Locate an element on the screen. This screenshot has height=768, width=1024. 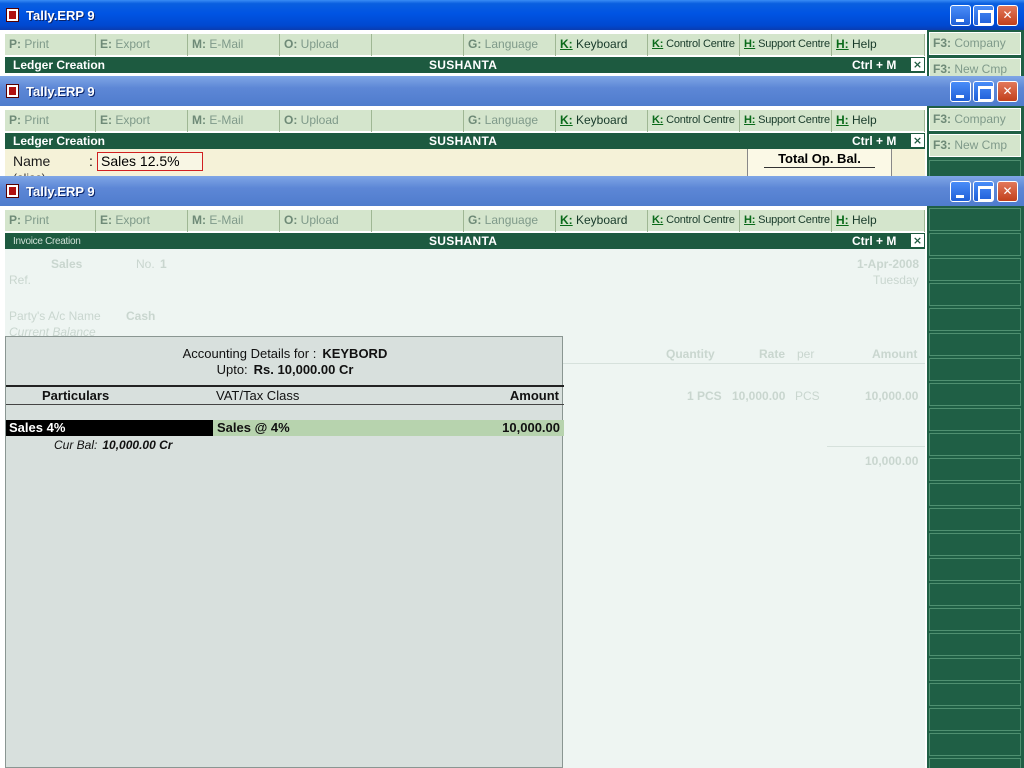
voucher-date: 1-Apr-2008 is located at coordinates (888, 264).